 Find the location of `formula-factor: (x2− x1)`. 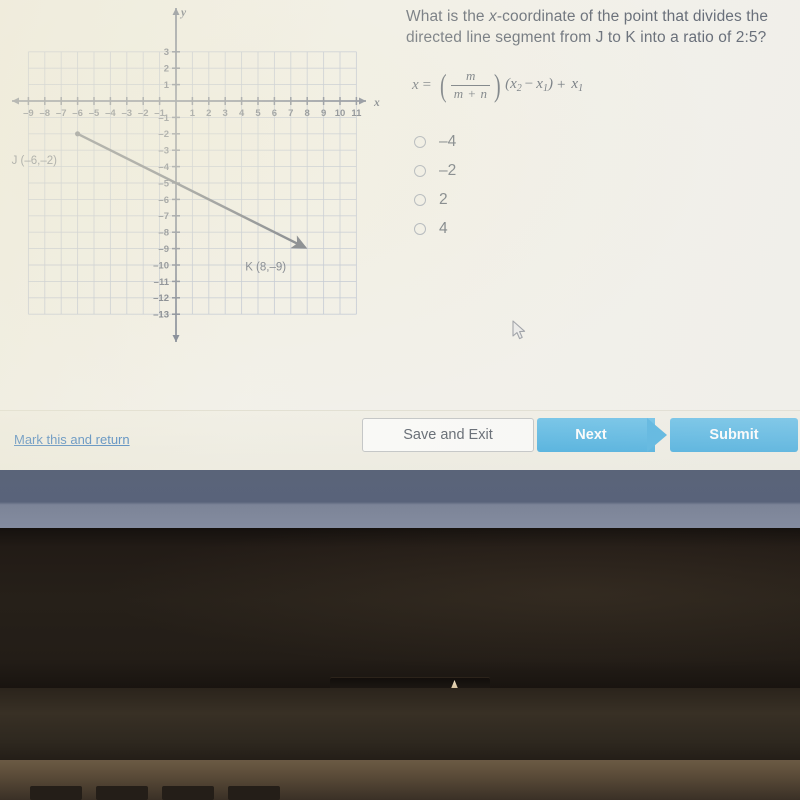

formula-factor: (x2− x1) is located at coordinates (529, 85).